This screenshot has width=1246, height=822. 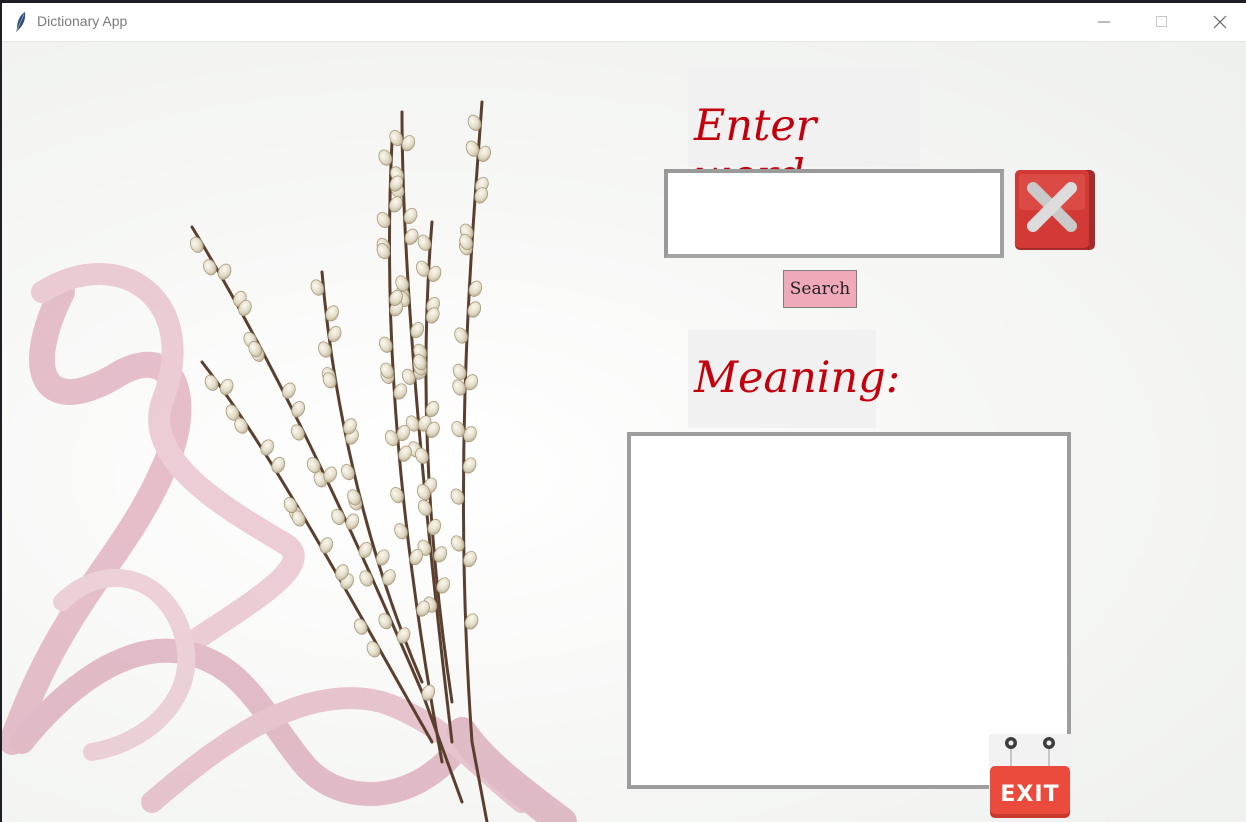 I want to click on word-input, so click(x=834, y=213).